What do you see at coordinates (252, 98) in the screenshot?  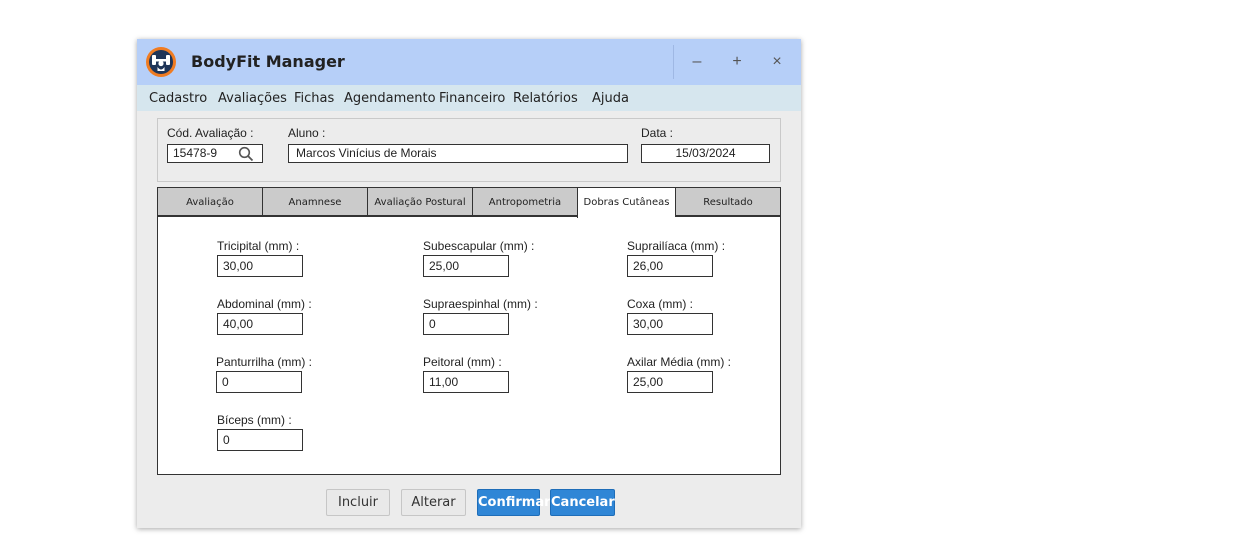 I see `menu-avaliacoes: Avaliações` at bounding box center [252, 98].